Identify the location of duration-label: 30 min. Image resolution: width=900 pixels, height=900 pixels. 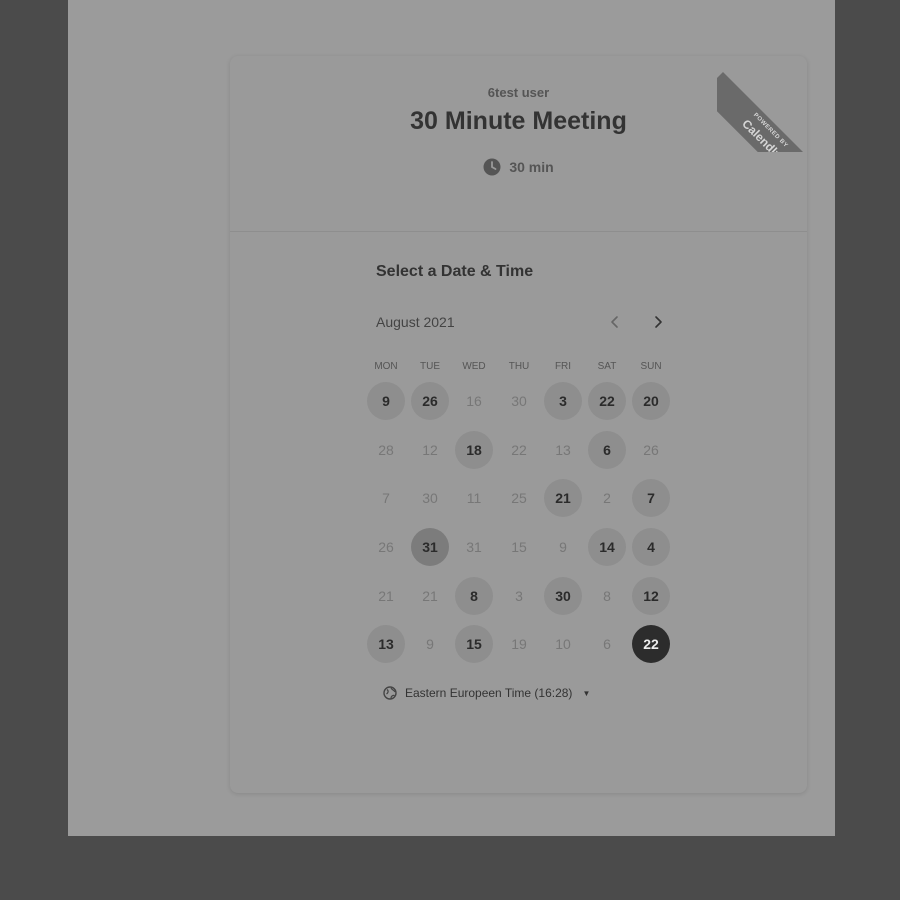
(531, 167).